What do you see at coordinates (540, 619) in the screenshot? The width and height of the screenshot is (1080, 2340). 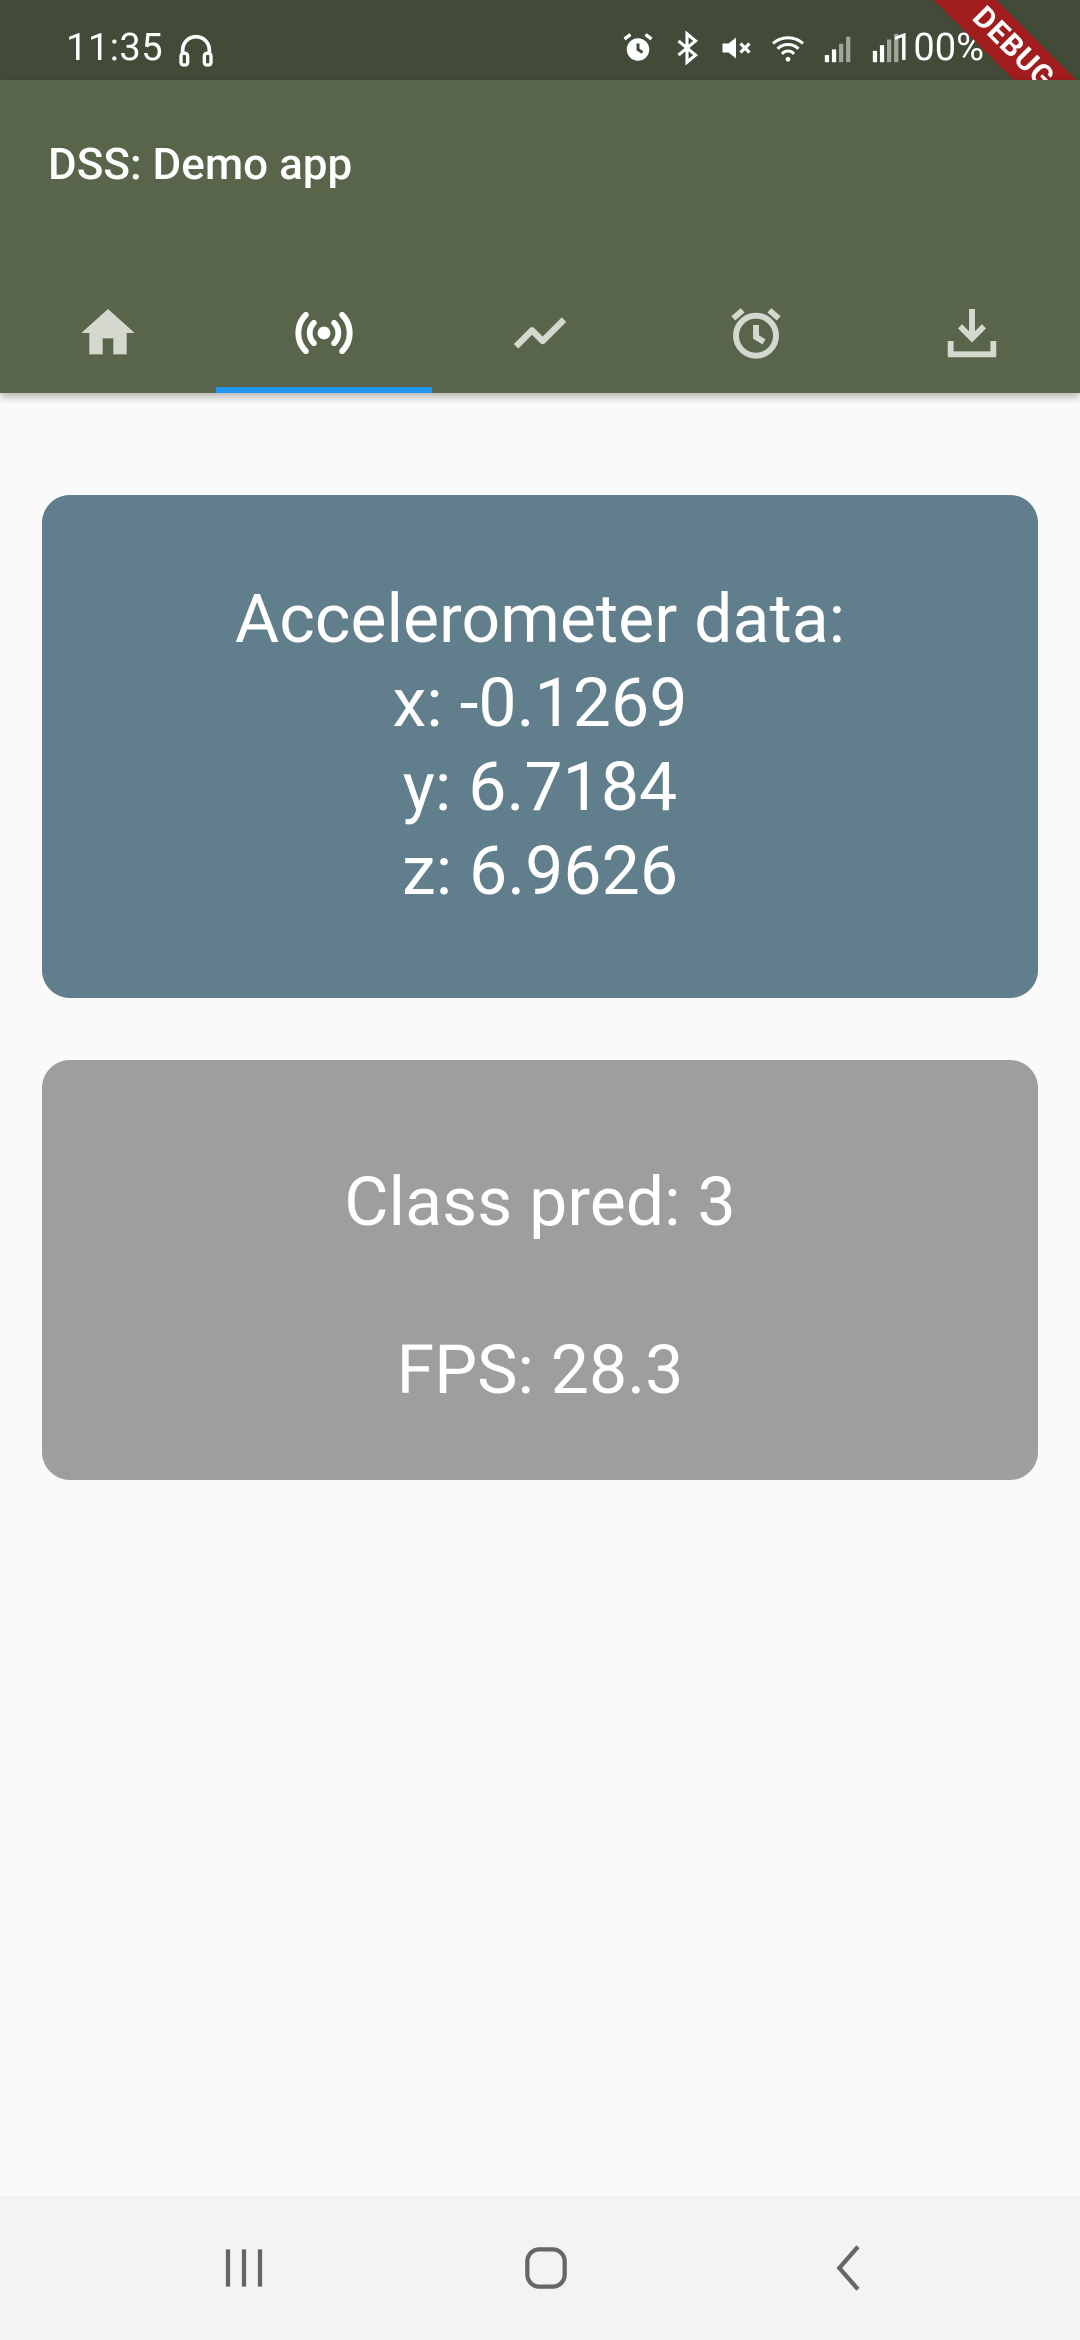 I see `accelerometer-heading: Accelerometer data:` at bounding box center [540, 619].